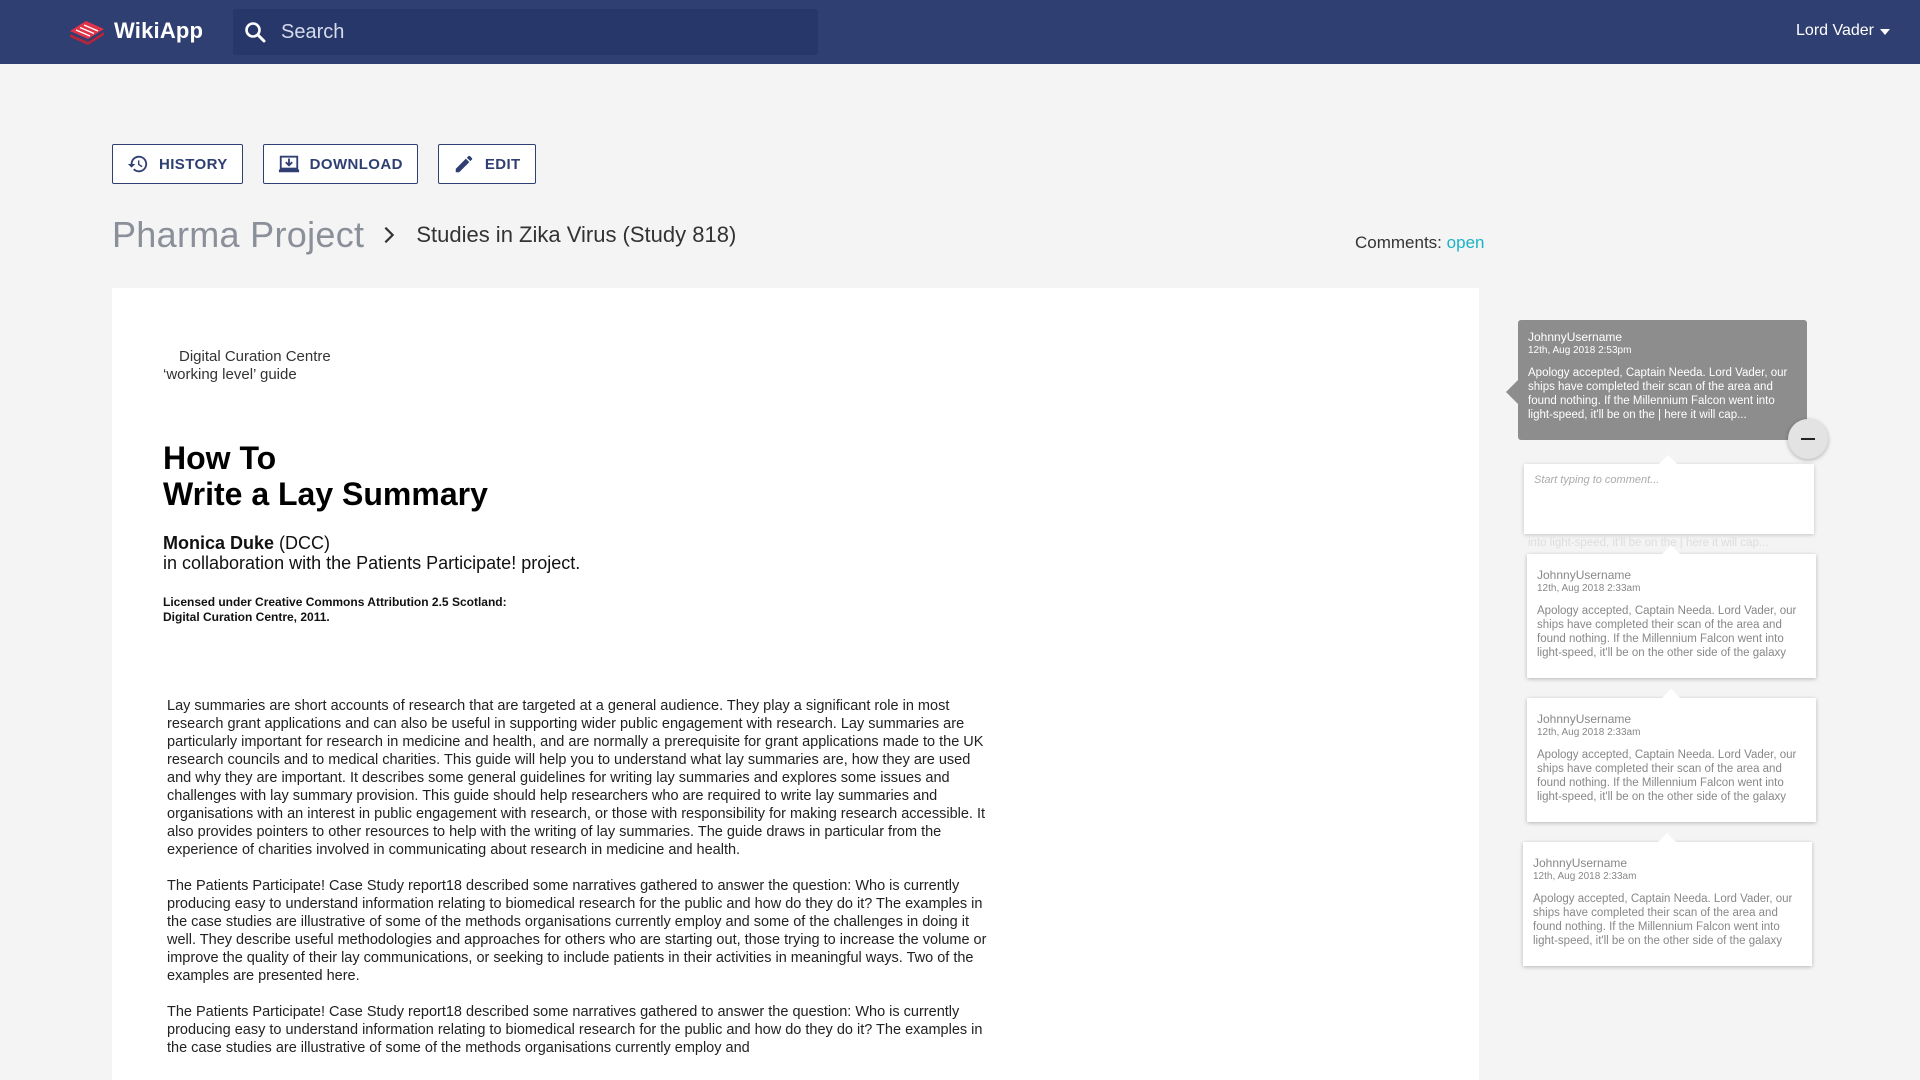 The height and width of the screenshot is (1080, 1920). Describe the element at coordinates (246, 617) in the screenshot. I see `license-line-2: Digital Curation Centre, 2011.` at that location.